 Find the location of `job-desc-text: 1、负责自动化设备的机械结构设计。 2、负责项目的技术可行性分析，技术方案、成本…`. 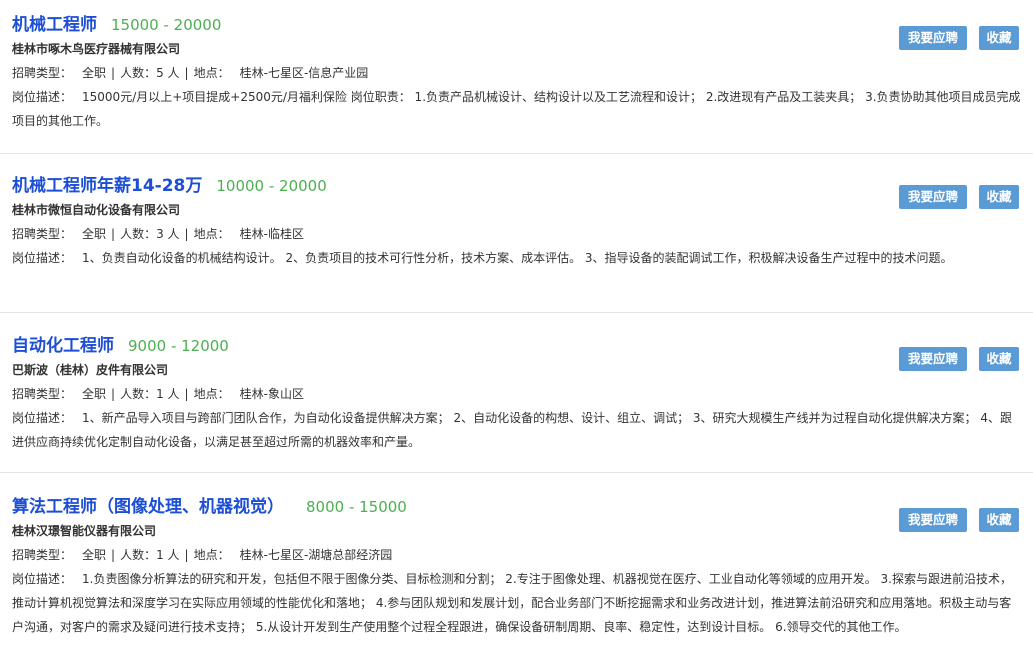

job-desc-text: 1、负责自动化设备的机械结构设计。 2、负责项目的技术可行性分析，技术方案、成本… is located at coordinates (517, 258).